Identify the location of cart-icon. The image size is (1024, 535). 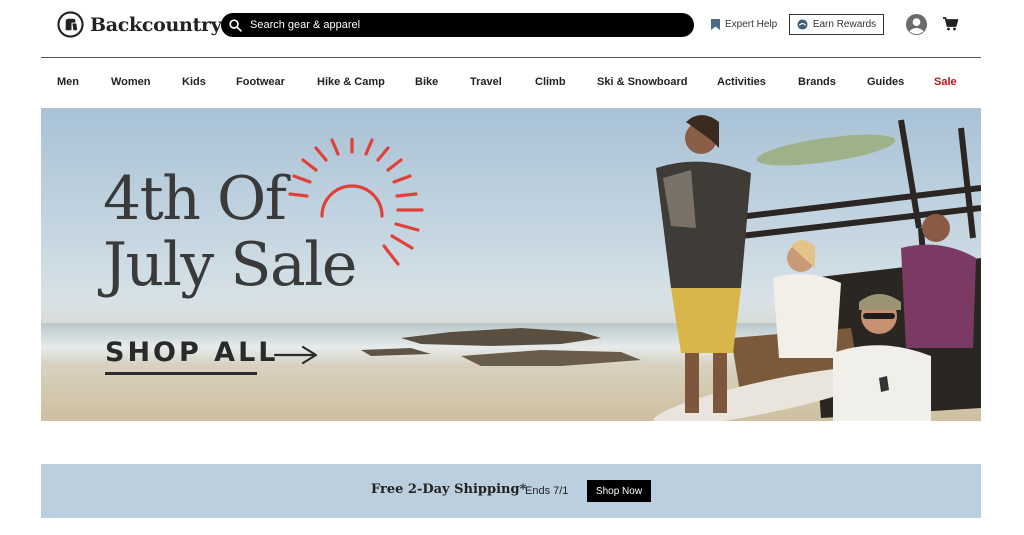
(950, 24).